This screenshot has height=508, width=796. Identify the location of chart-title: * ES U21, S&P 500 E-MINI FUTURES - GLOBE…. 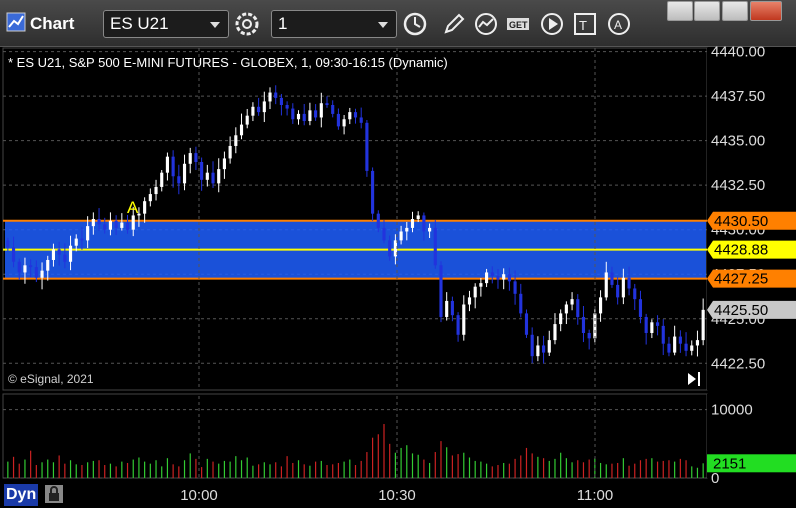
(228, 62).